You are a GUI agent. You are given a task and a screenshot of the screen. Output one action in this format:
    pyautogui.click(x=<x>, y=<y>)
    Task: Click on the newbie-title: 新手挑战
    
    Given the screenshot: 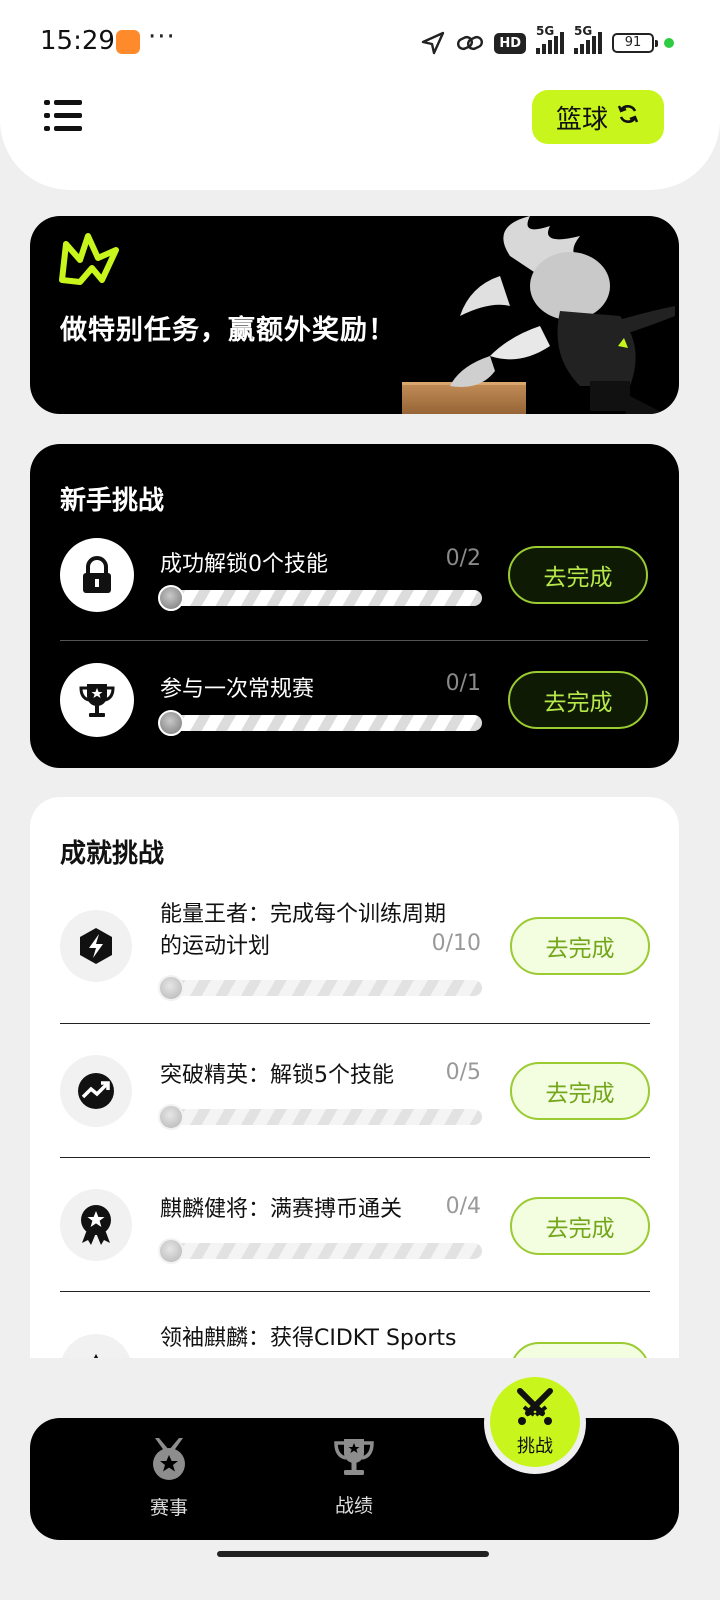 What is the action you would take?
    pyautogui.click(x=112, y=501)
    